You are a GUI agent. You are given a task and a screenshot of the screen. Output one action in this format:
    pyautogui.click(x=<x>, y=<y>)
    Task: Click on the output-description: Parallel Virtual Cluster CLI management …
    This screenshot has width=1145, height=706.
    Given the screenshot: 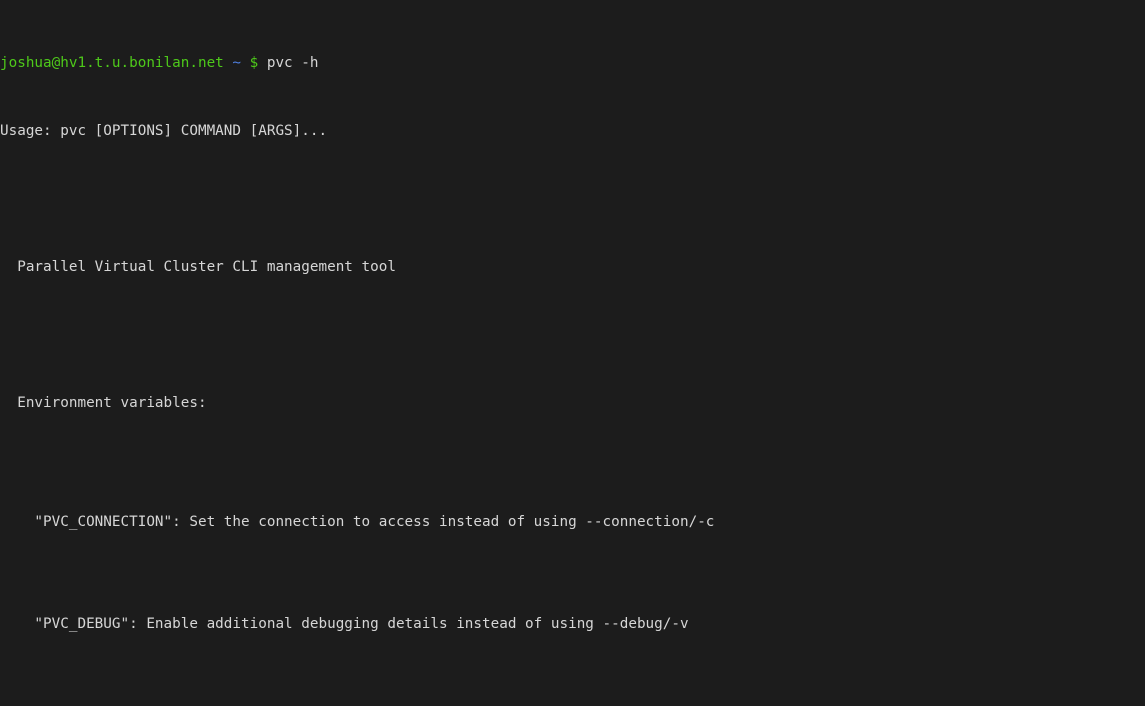 What is the action you would take?
    pyautogui.click(x=198, y=267)
    